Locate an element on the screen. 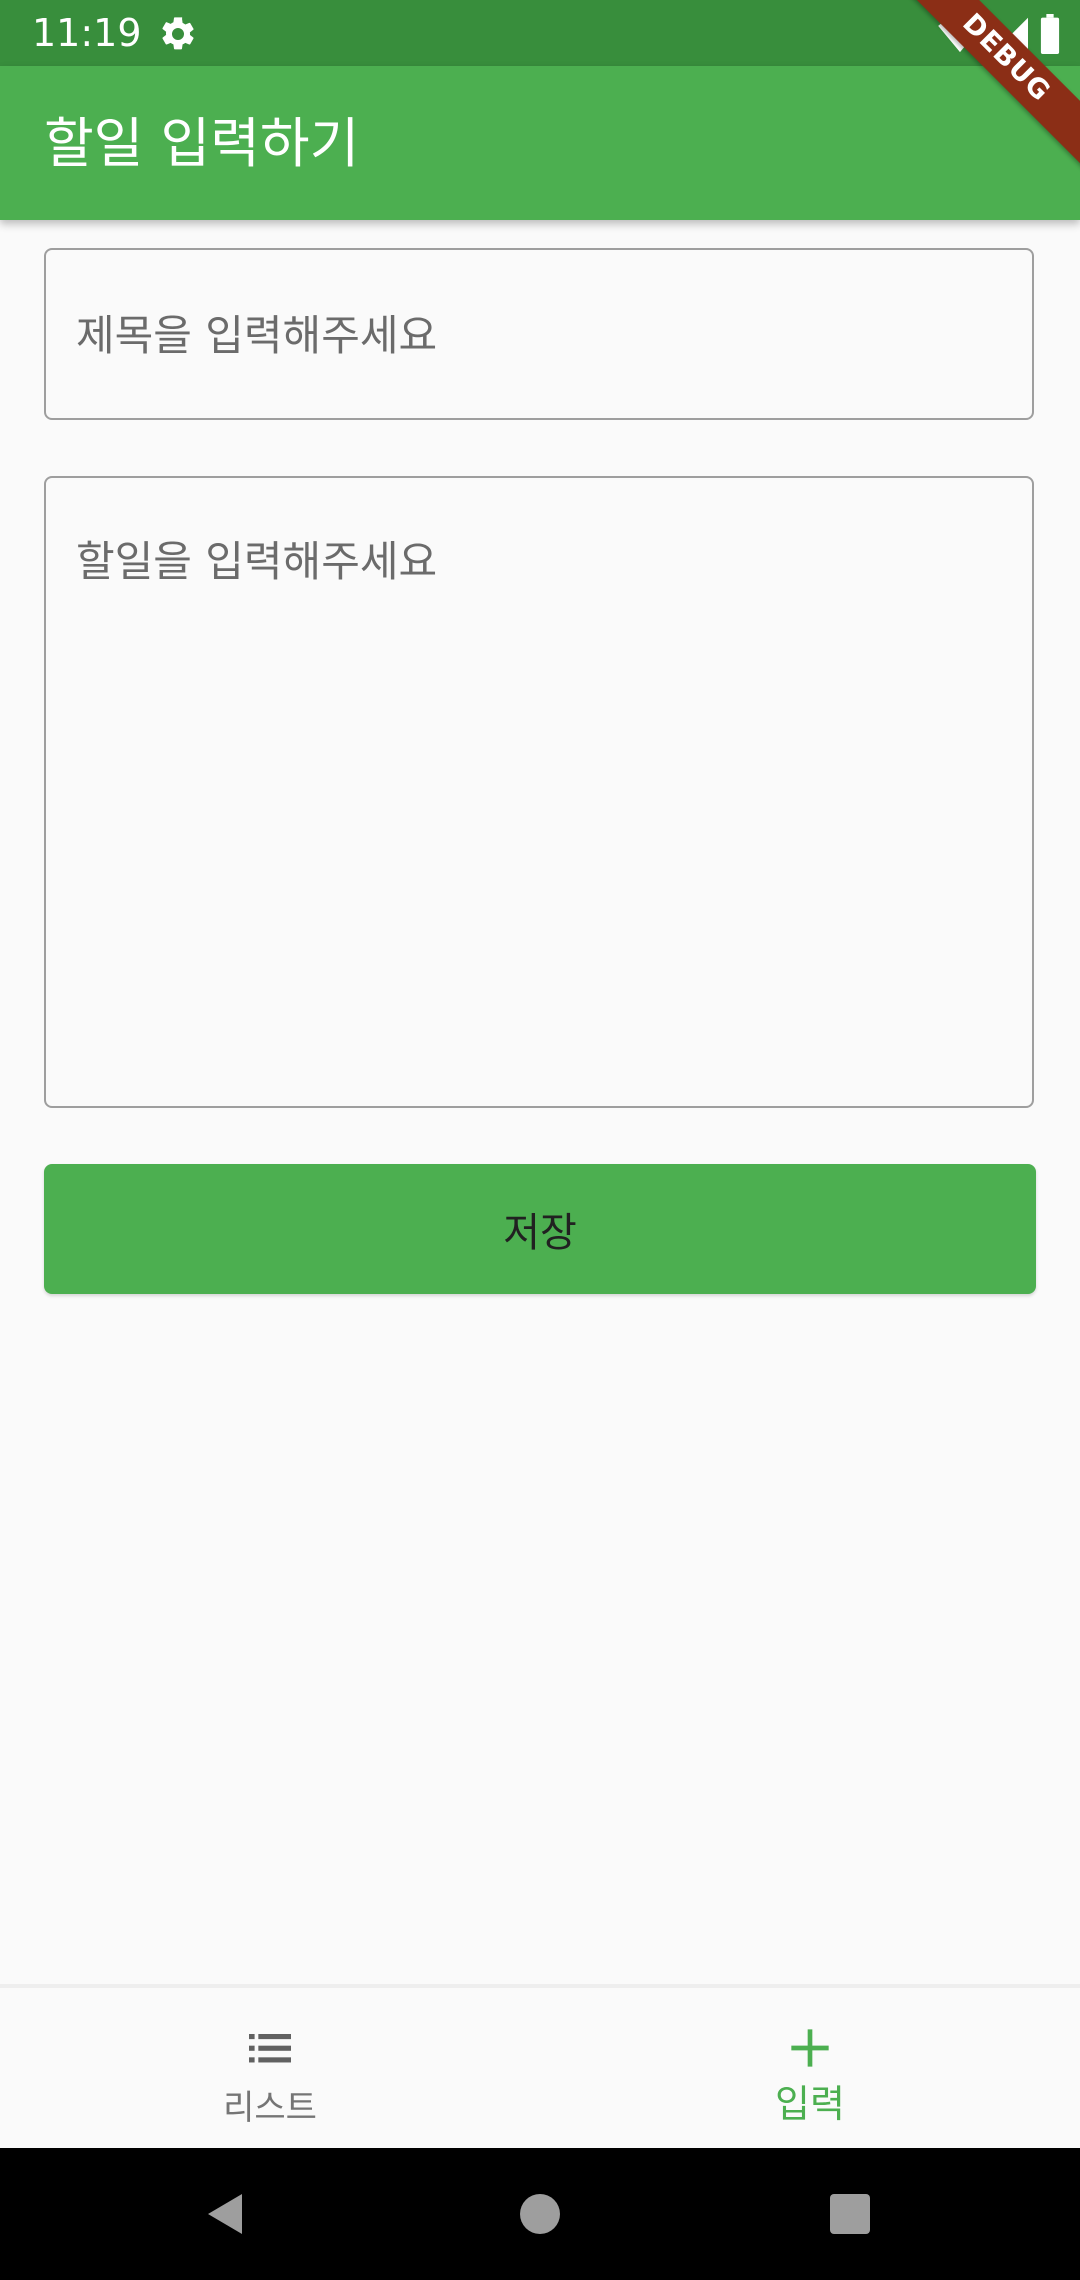  battery-icon is located at coordinates (1050, 34).